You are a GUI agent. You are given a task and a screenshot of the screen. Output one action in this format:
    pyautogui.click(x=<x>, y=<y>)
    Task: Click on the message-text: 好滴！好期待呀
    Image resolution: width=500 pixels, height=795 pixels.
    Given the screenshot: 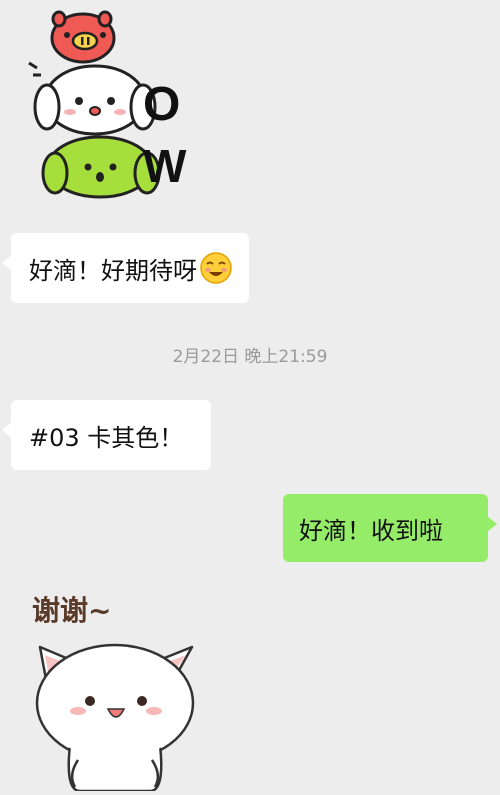 What is the action you would take?
    pyautogui.click(x=113, y=270)
    